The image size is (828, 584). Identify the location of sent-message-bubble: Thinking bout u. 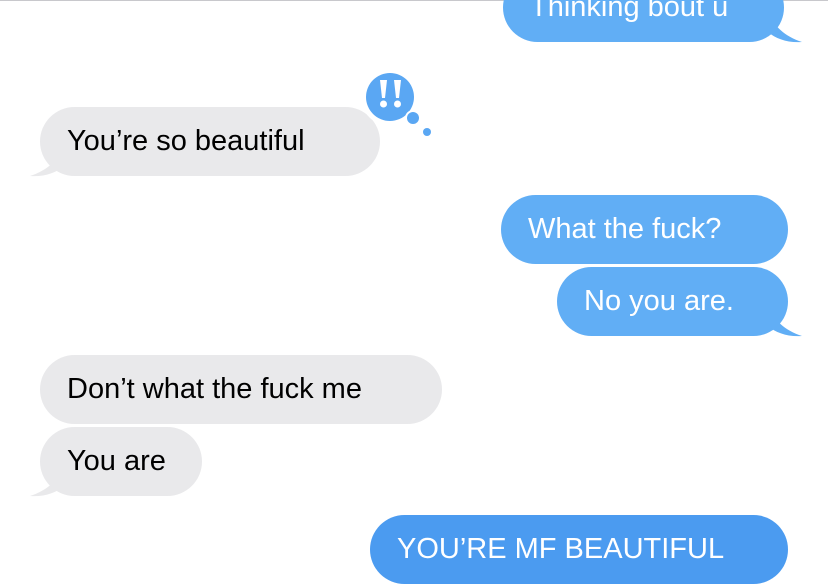
(643, 21).